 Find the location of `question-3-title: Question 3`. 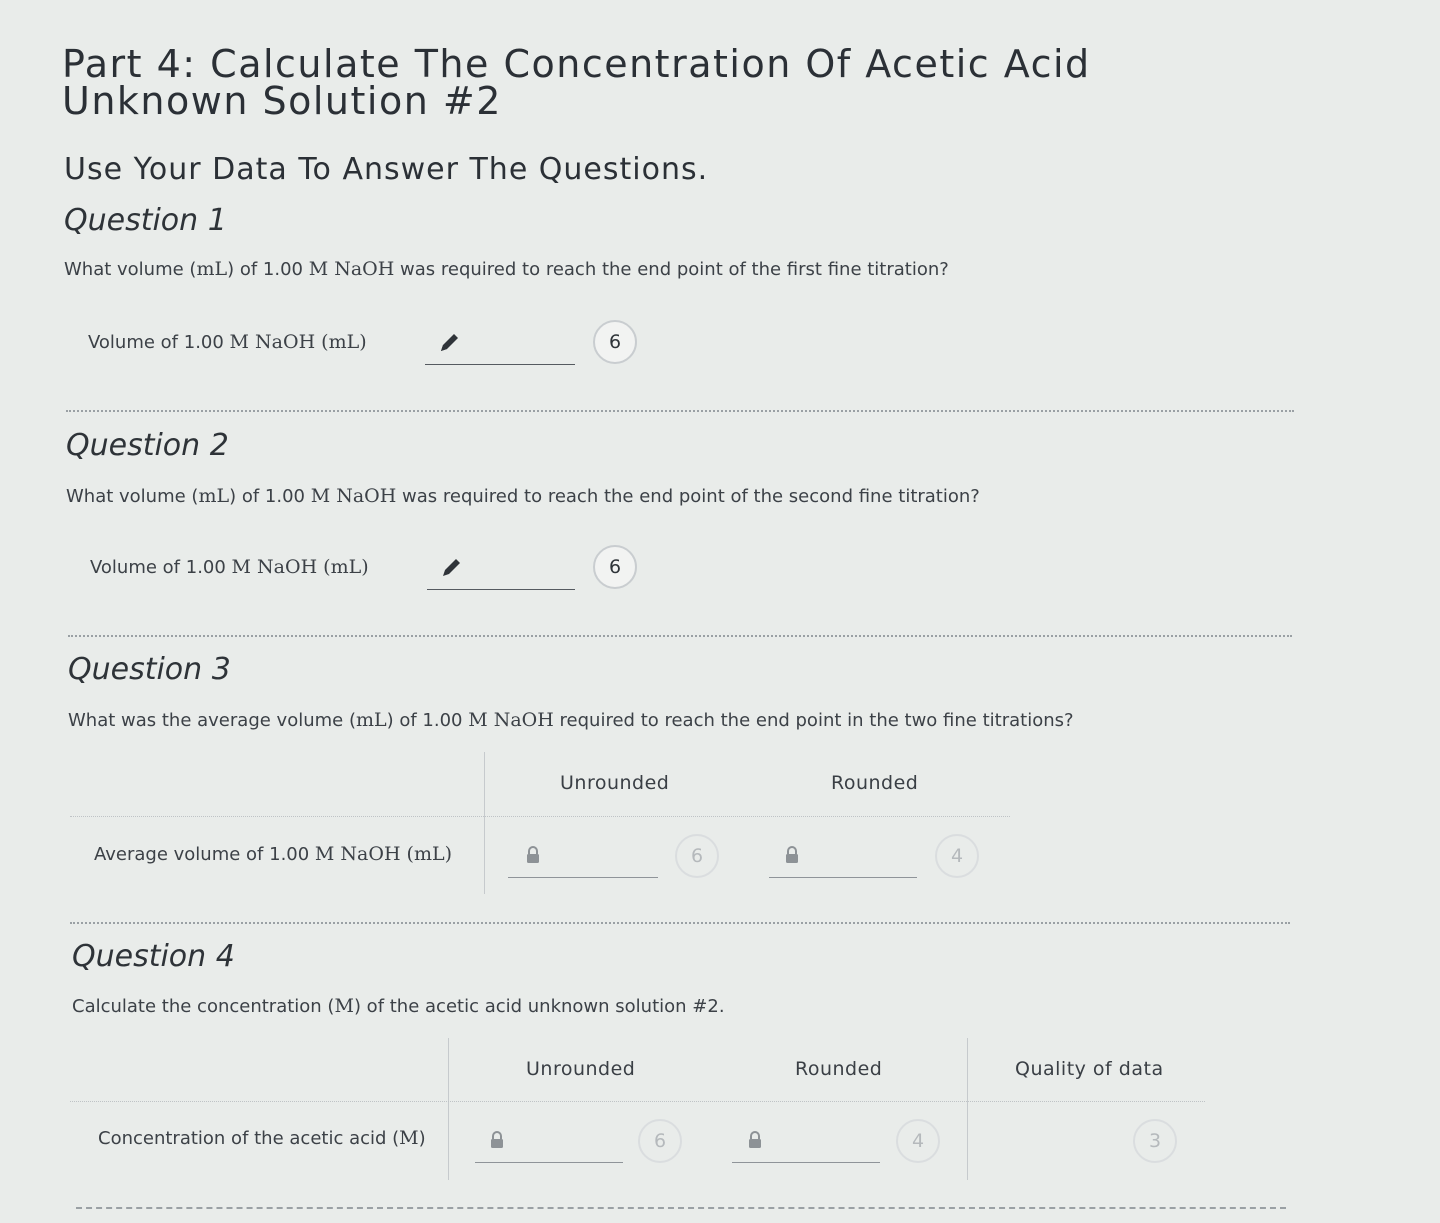

question-3-title: Question 3 is located at coordinates (149, 669).